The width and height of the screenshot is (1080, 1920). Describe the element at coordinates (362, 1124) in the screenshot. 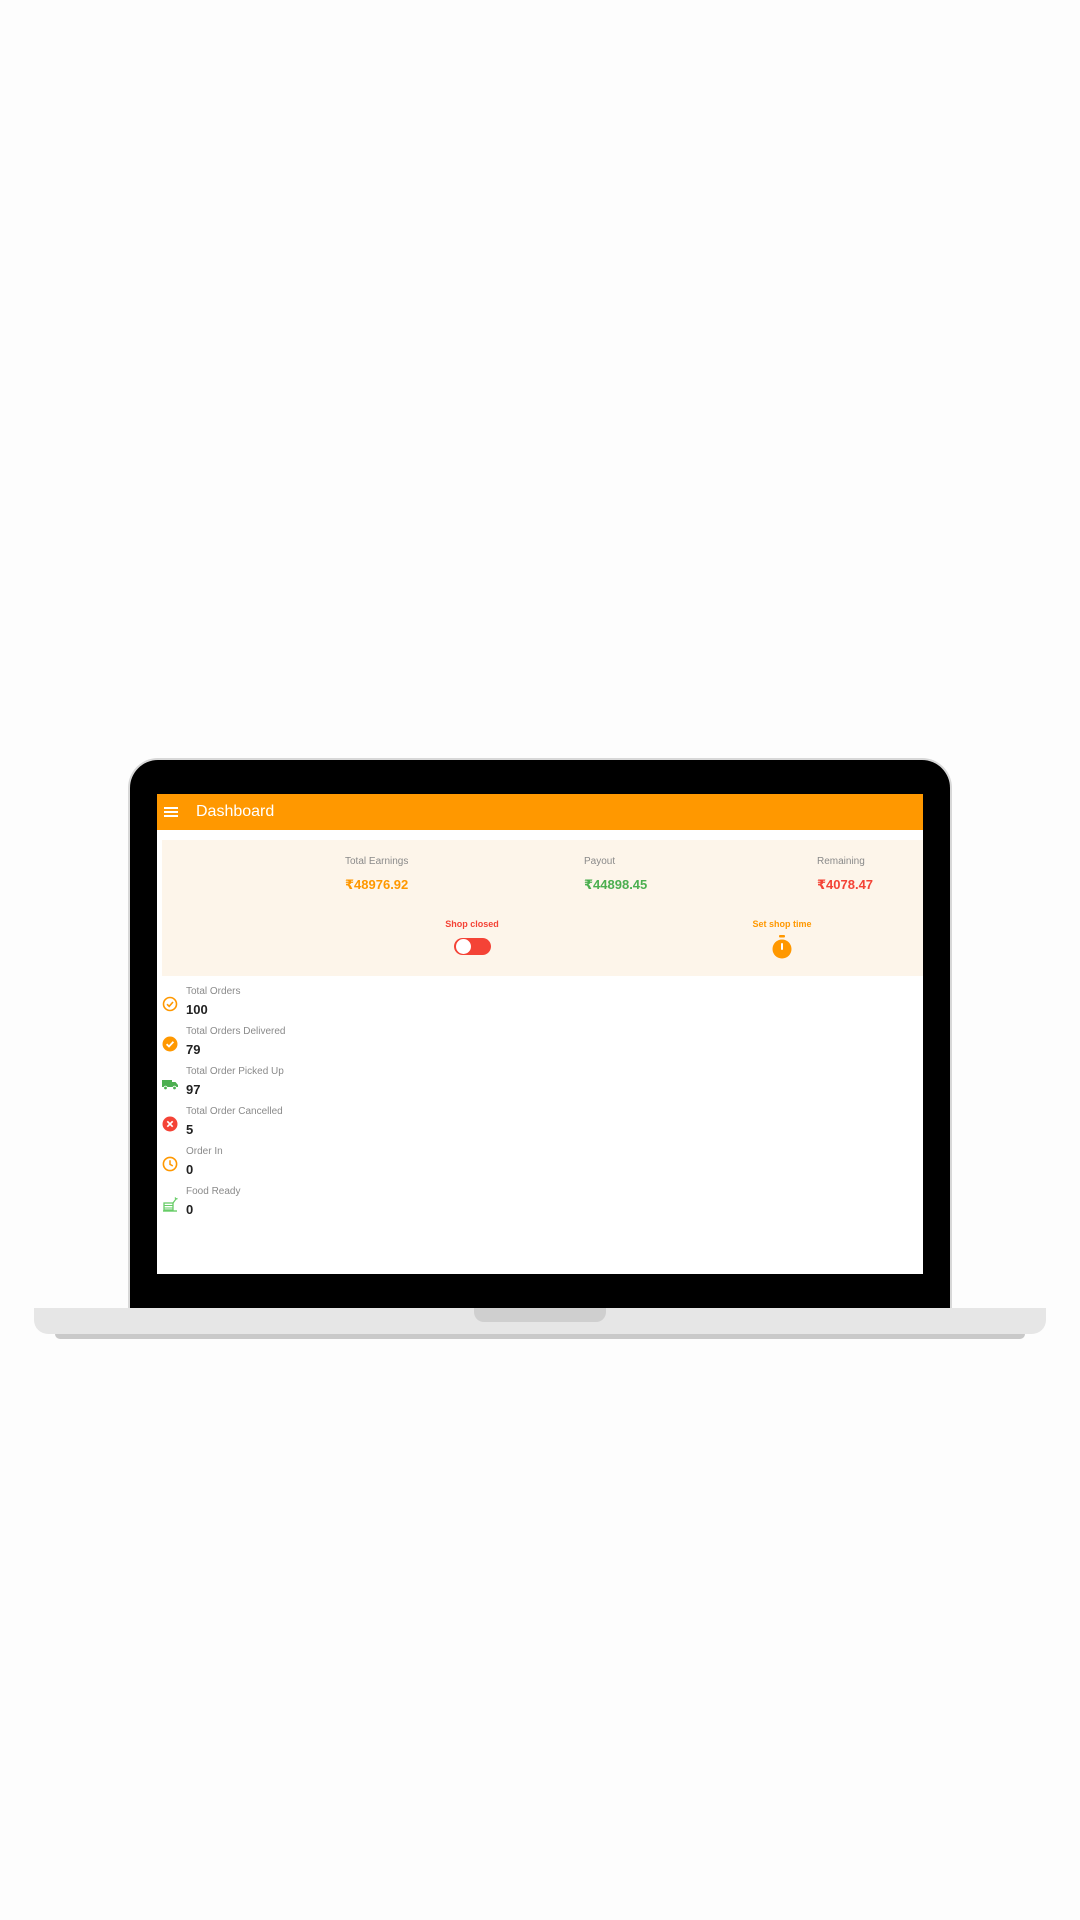

I see `list-item: Total Order Cancelled 5` at that location.